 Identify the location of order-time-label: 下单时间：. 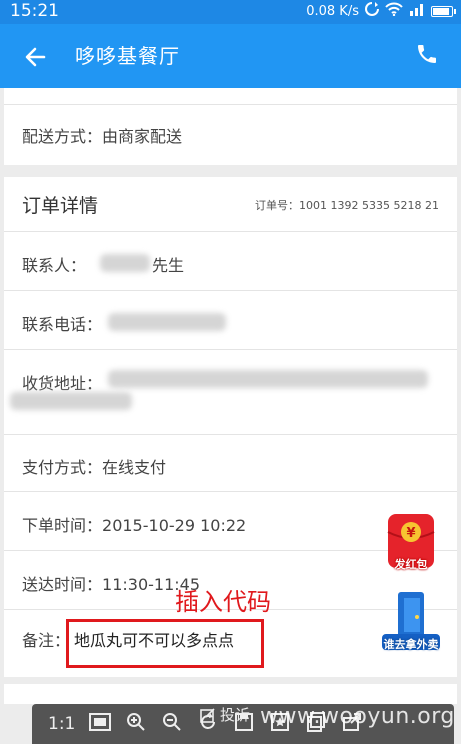
(62, 525).